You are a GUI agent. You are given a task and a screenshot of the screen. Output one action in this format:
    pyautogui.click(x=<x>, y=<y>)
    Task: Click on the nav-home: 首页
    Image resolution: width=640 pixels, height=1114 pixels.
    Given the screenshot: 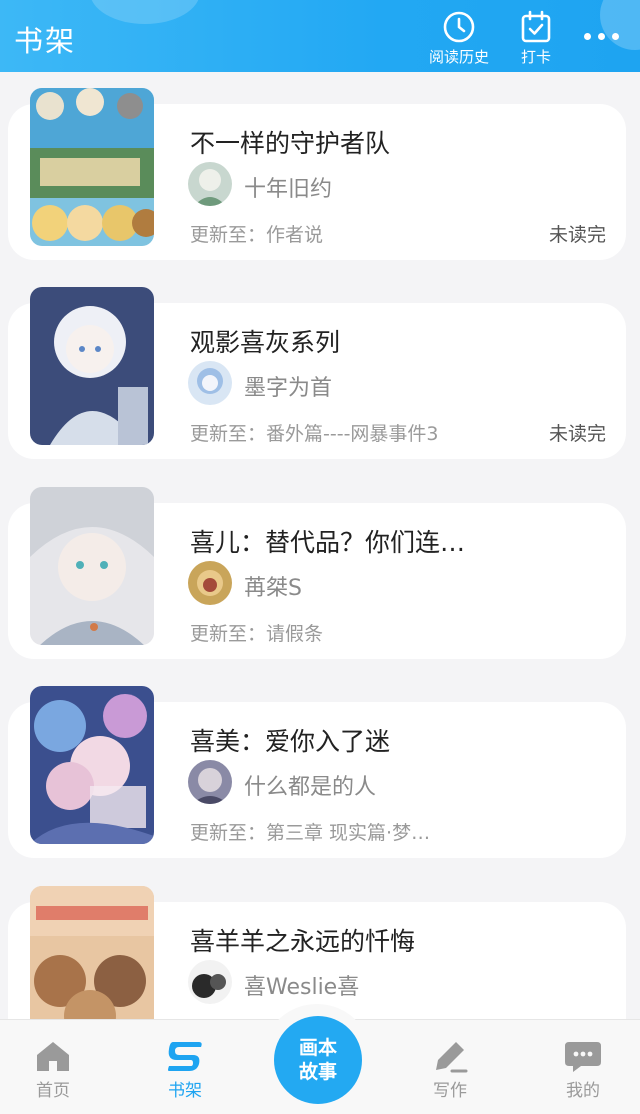 What is the action you would take?
    pyautogui.click(x=53, y=1069)
    